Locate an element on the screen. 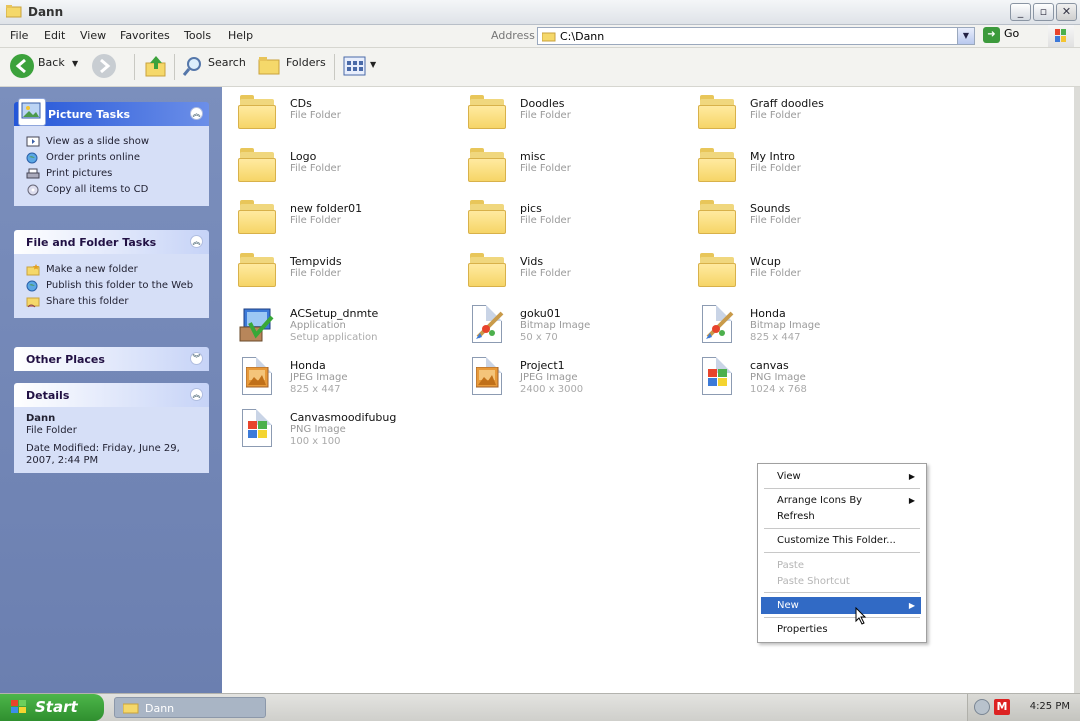  back-button: Back is located at coordinates (51, 62).